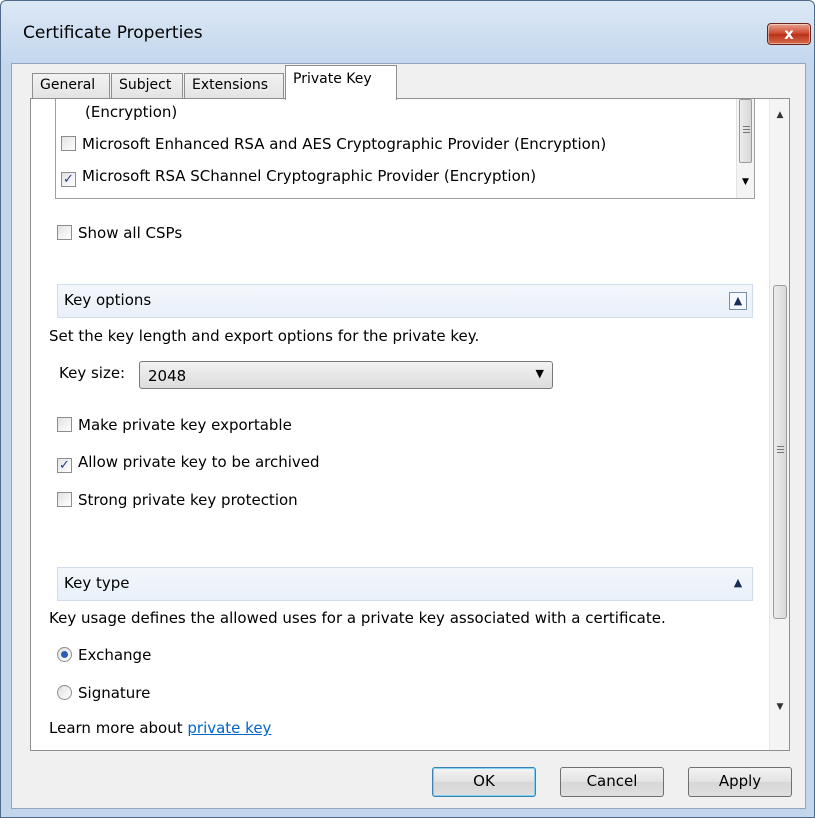 This screenshot has width=815, height=818. What do you see at coordinates (407, 32) in the screenshot?
I see `title-bar: Certificate Properties x` at bounding box center [407, 32].